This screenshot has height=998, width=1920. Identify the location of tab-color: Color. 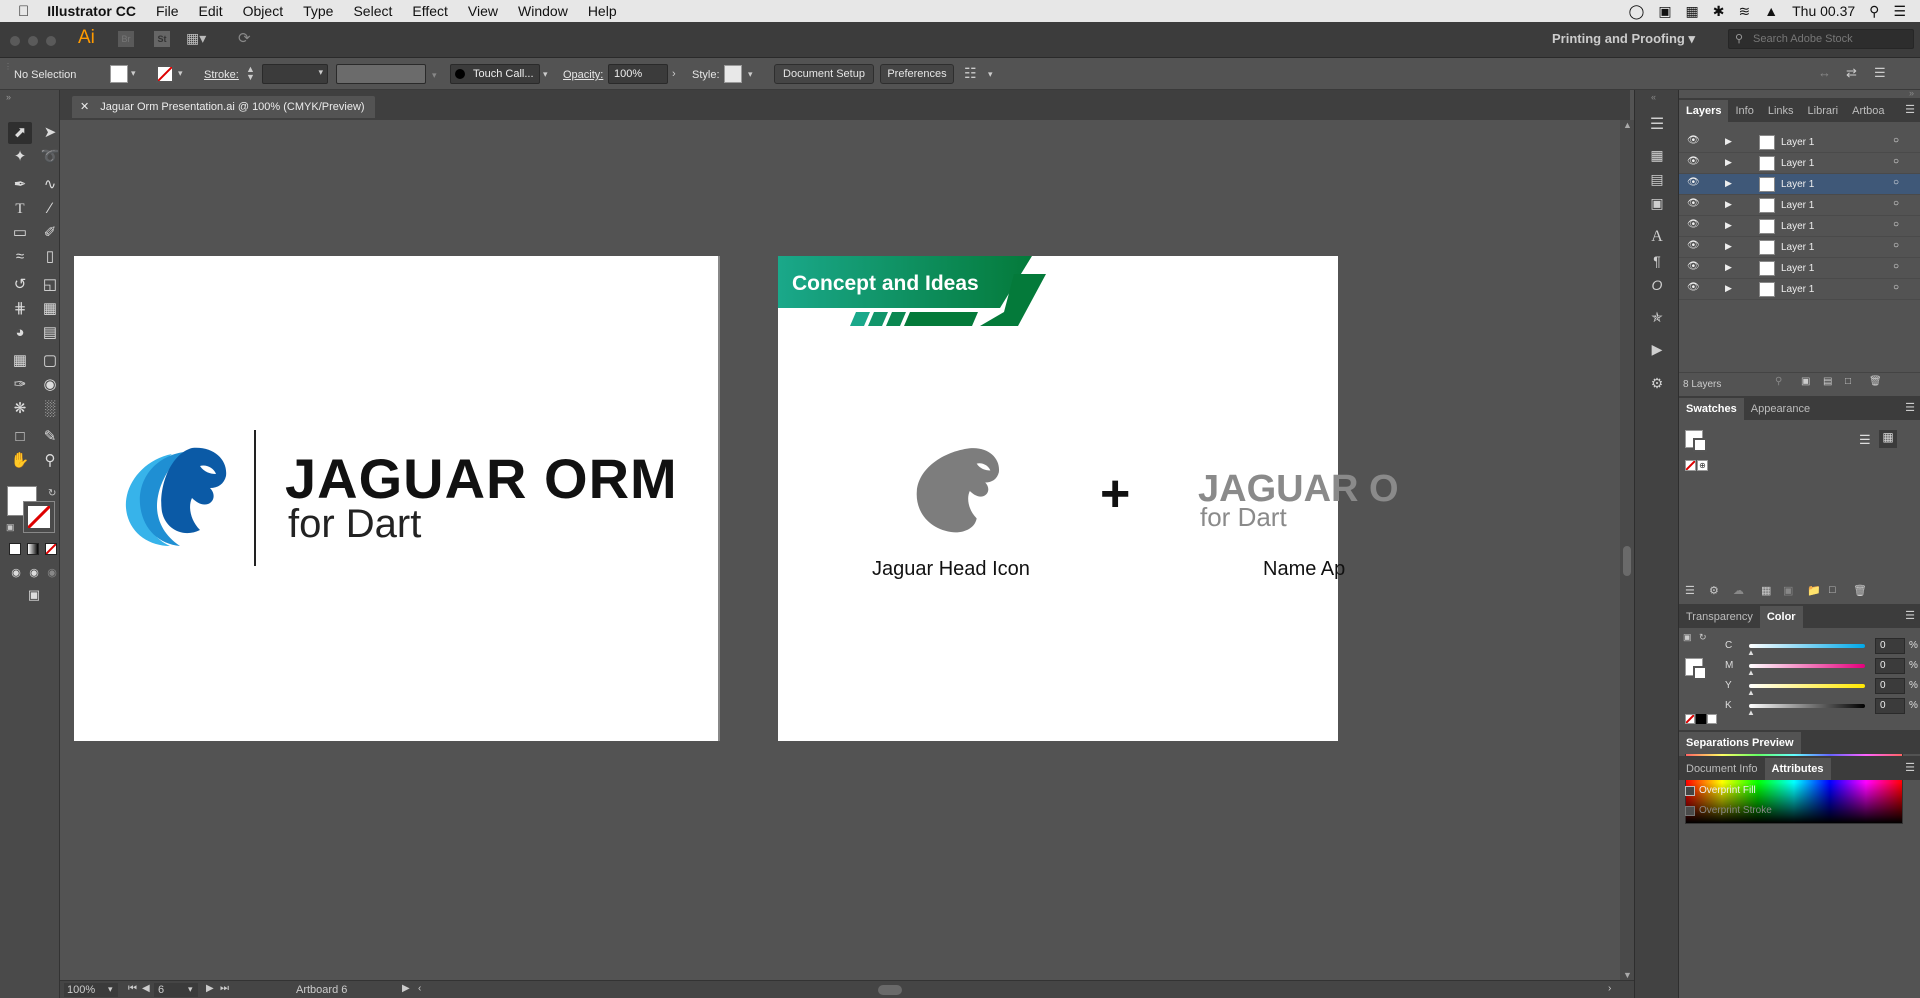
(1781, 617).